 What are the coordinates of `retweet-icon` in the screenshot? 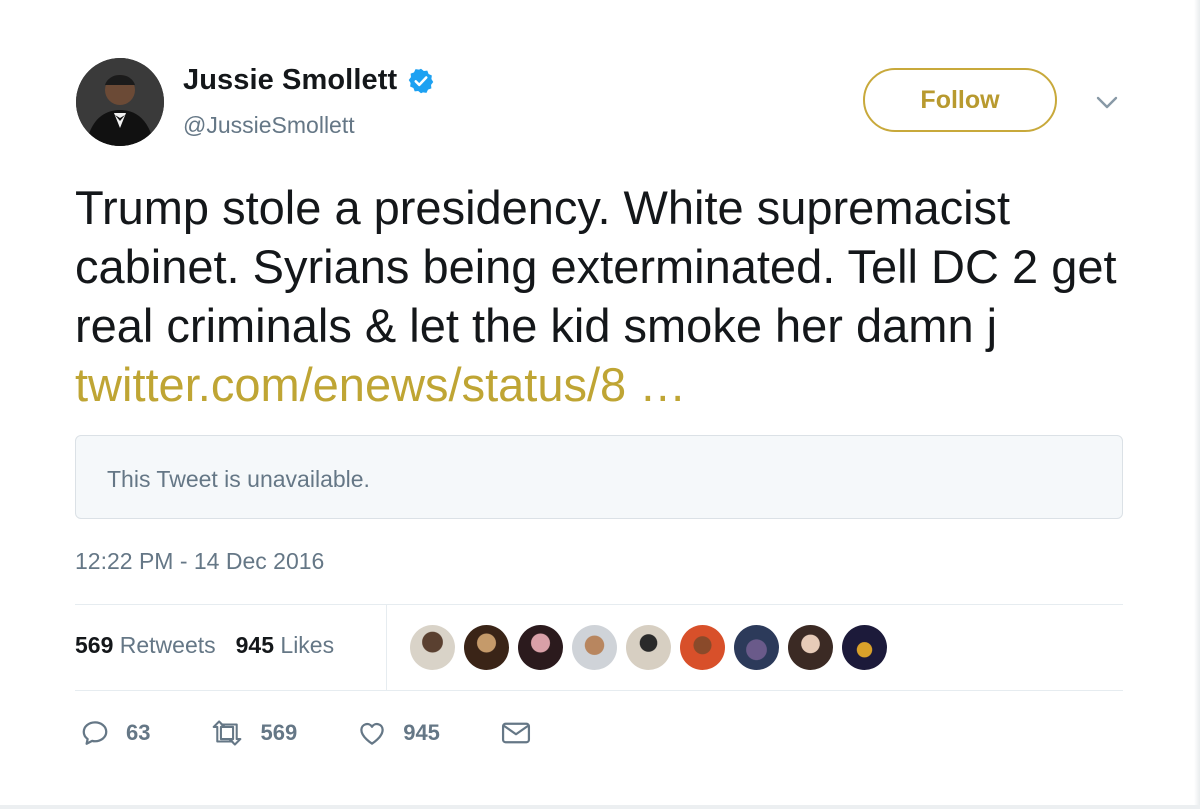 It's located at (227, 733).